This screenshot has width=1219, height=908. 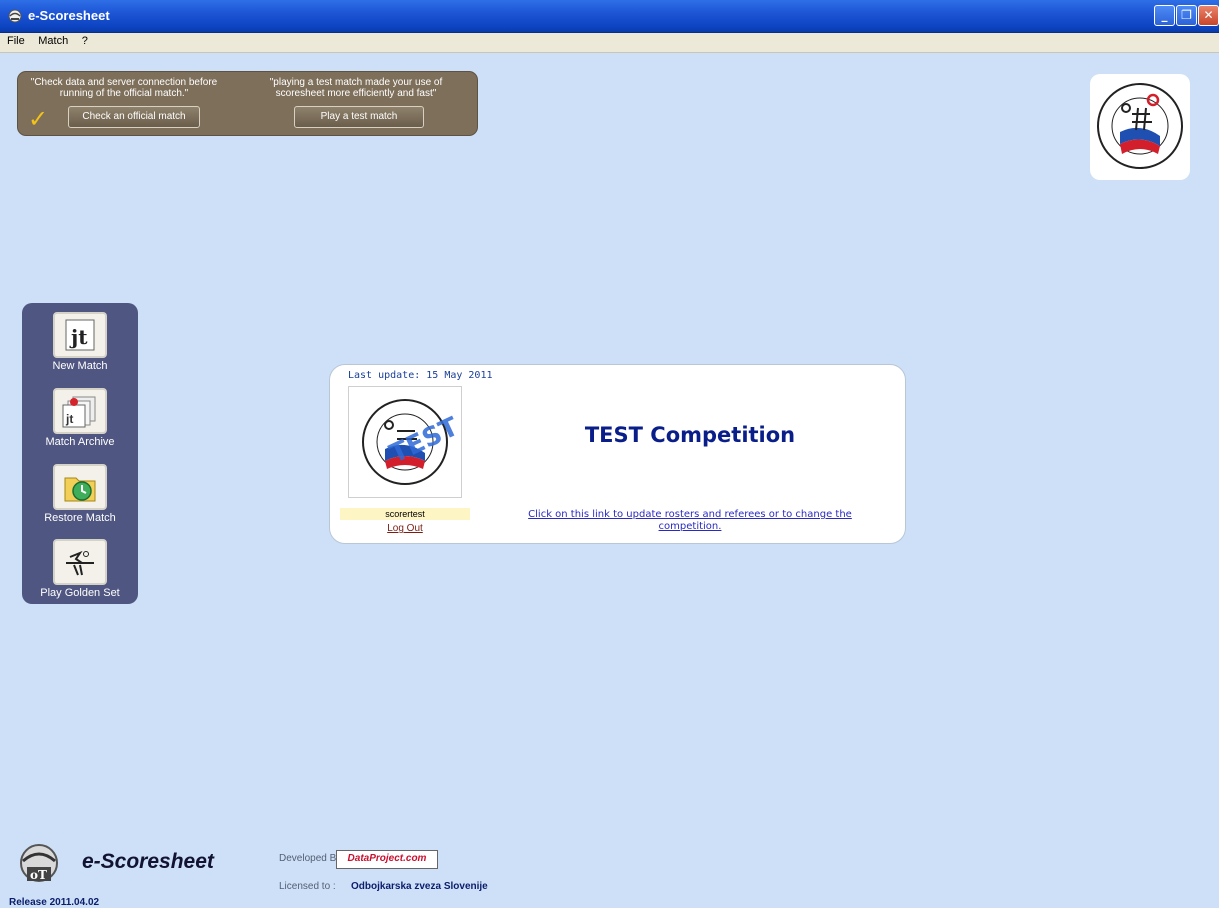 I want to click on licensee-name: Odbojkarska zveza Slovenije, so click(x=419, y=886).